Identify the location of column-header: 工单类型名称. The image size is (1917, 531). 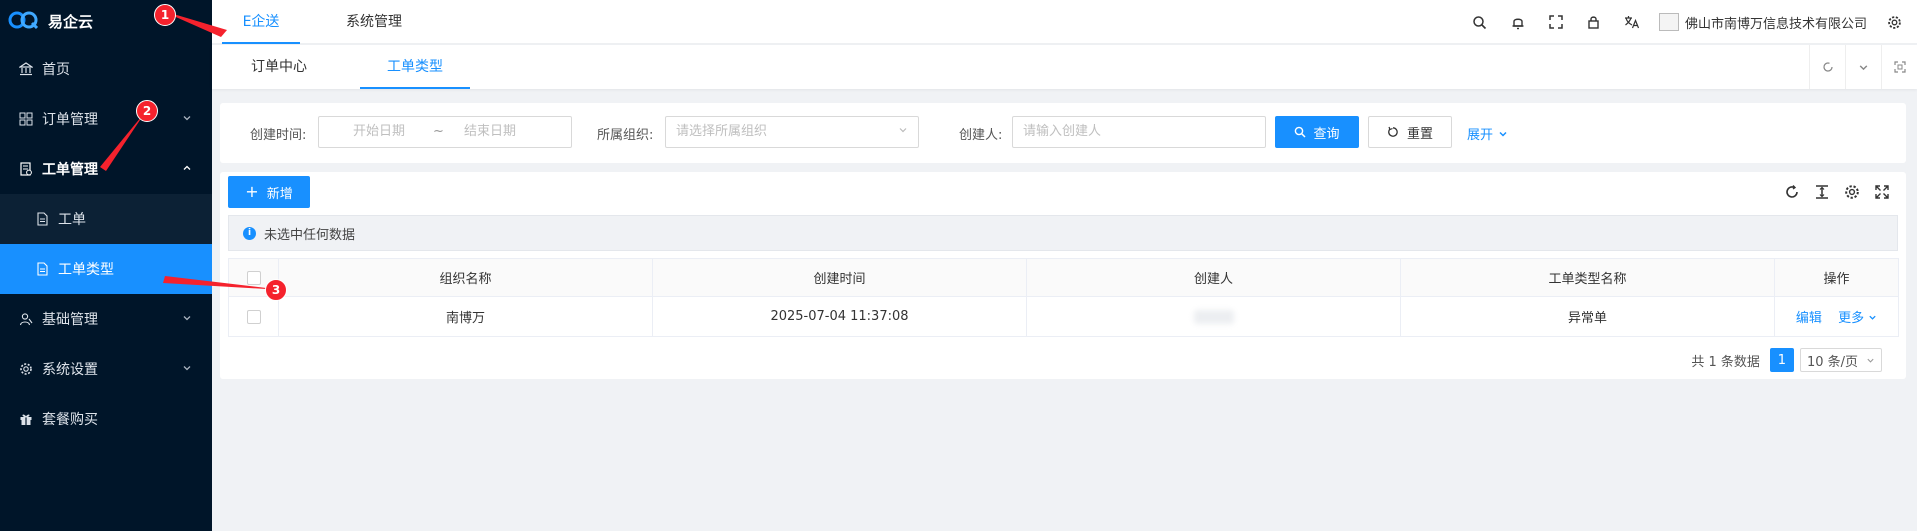
(1587, 277).